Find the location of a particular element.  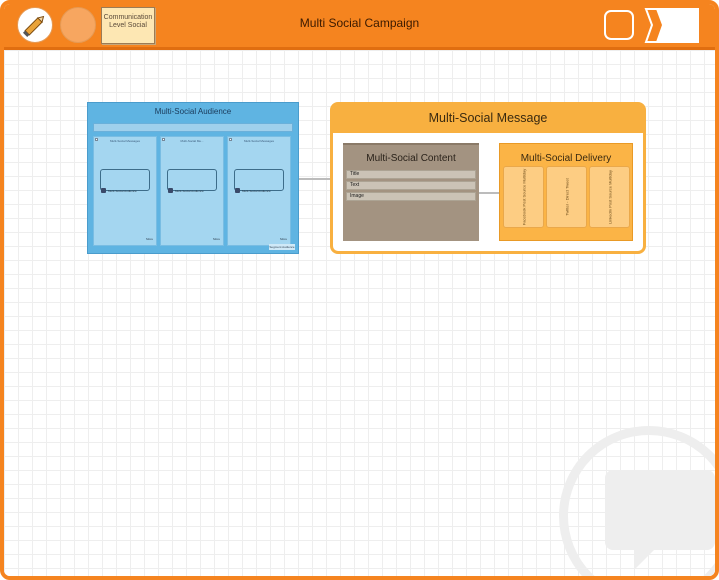

delivery-card-label: LinkedIn Post Source Multiday is located at coordinates (609, 197).